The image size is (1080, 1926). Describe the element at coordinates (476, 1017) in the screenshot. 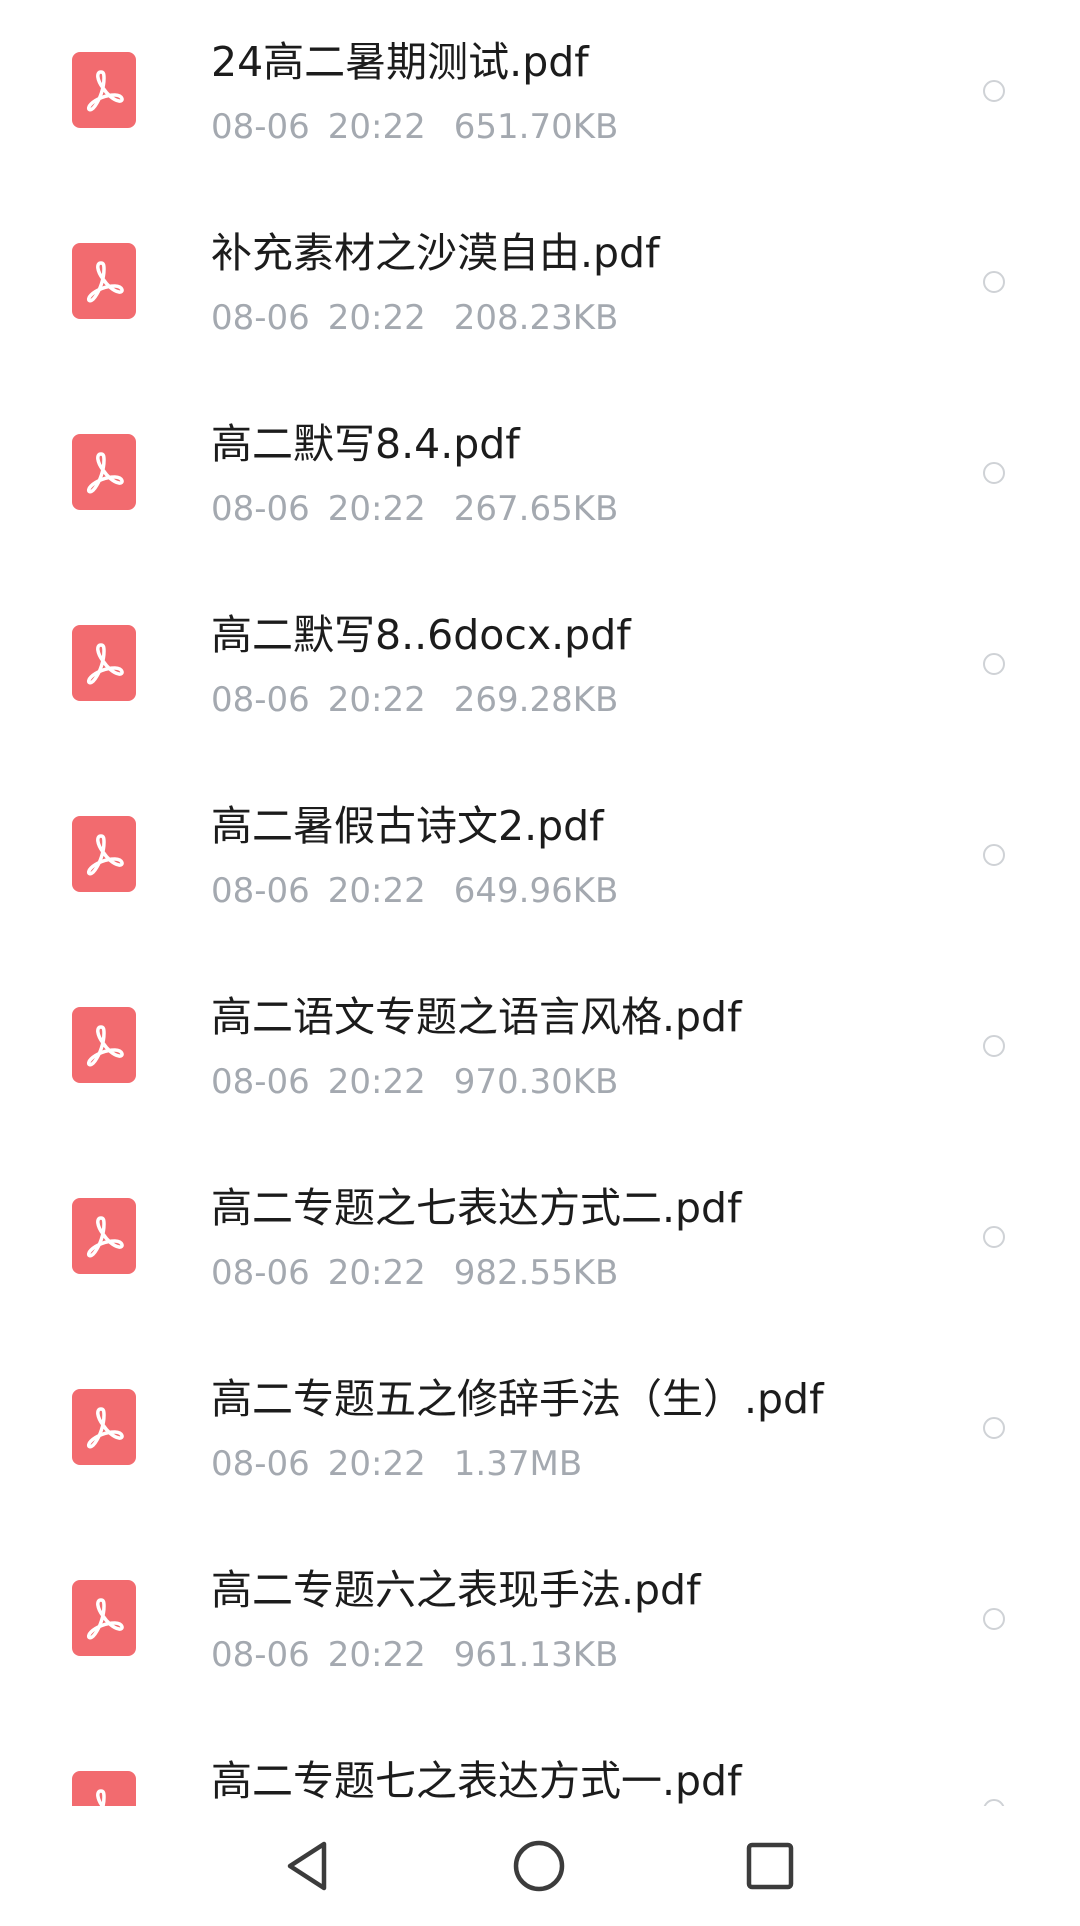

I see `file-name: 高二语文专题之语言风格.pdf` at that location.